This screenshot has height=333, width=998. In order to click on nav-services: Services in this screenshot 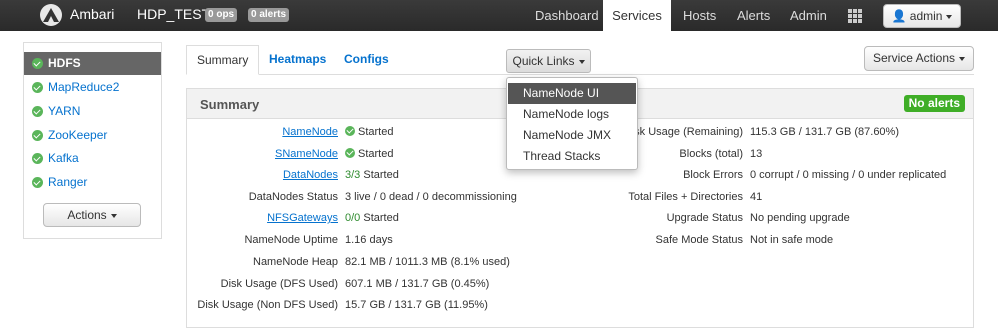, I will do `click(637, 15)`.